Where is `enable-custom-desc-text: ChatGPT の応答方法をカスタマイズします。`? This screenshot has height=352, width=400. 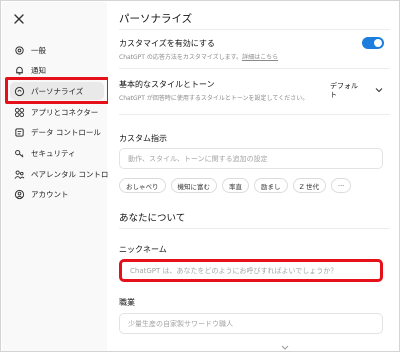 enable-custom-desc-text: ChatGPT の応答方法をカスタマイズします。 is located at coordinates (181, 57).